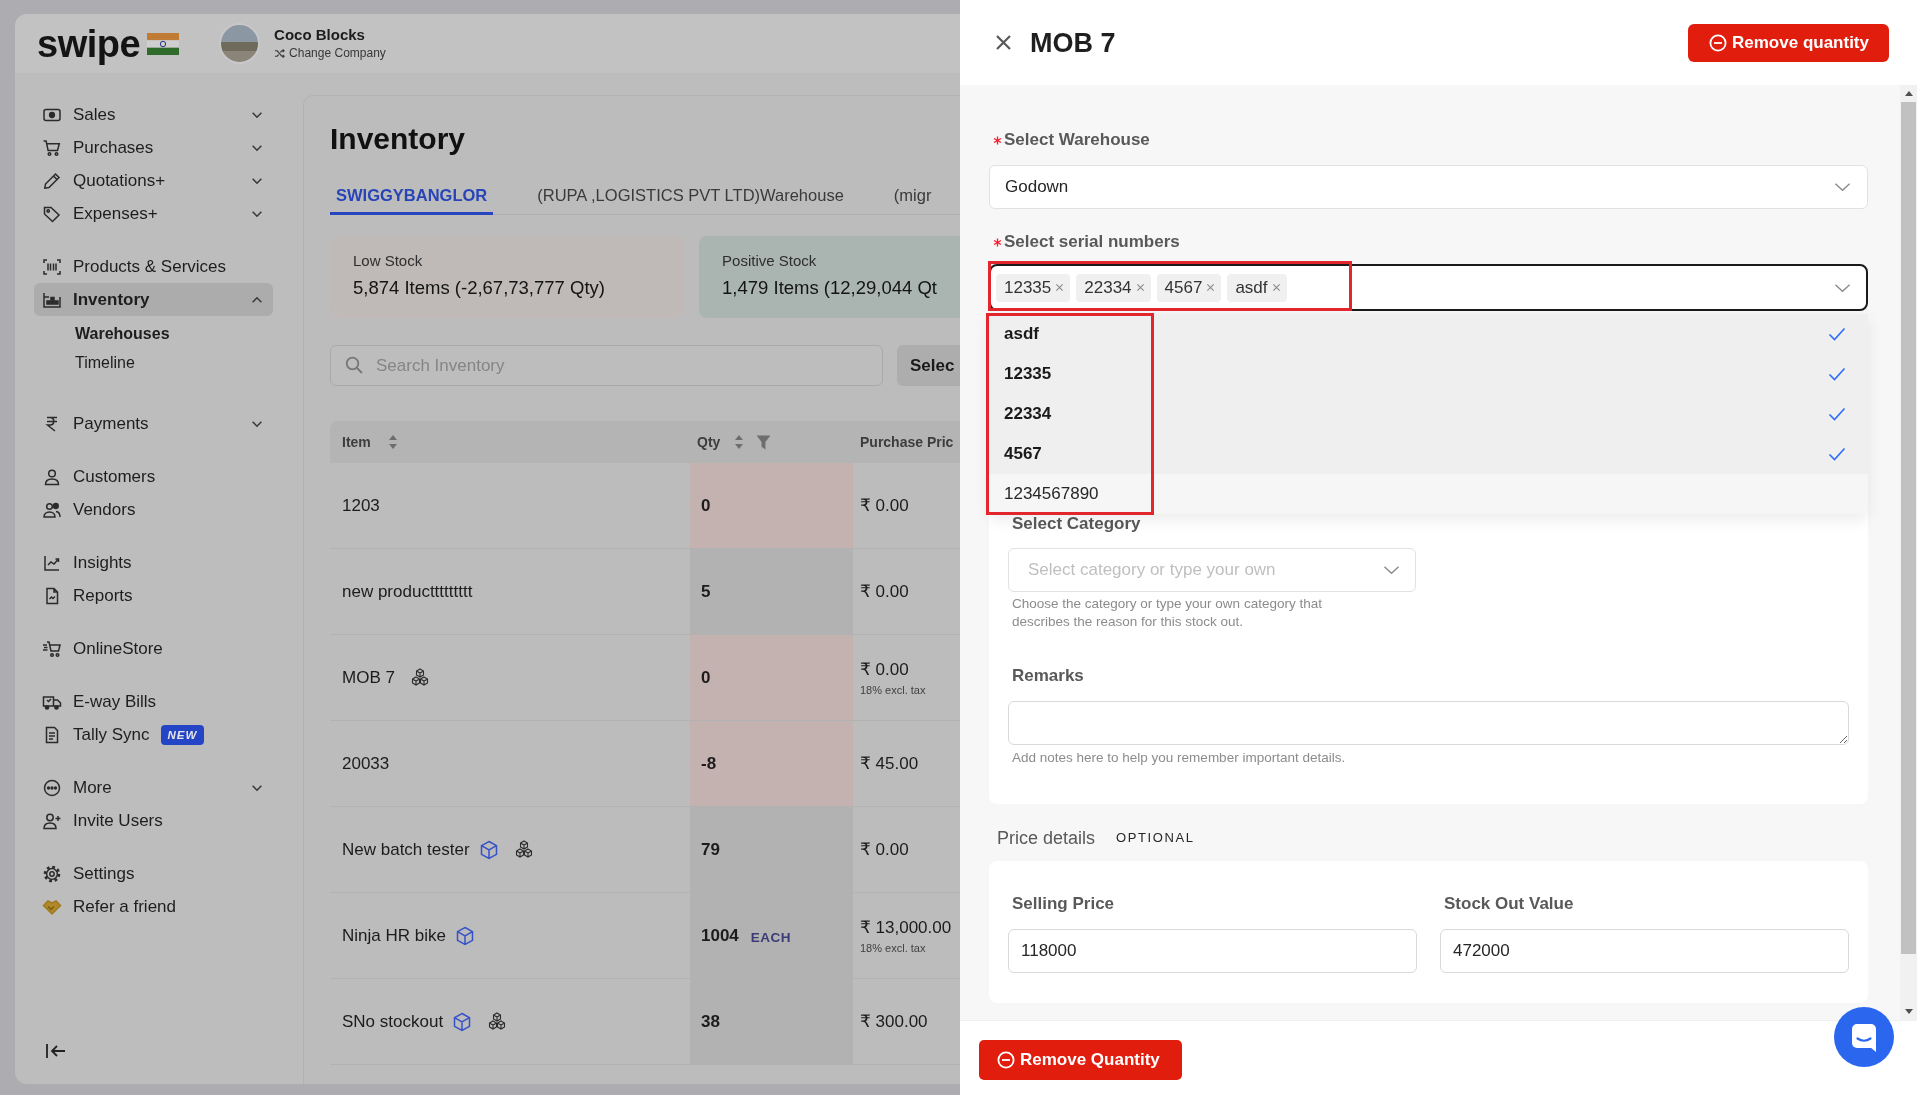 This screenshot has height=1095, width=1917. Describe the element at coordinates (1003, 42) in the screenshot. I see `close-icon` at that location.